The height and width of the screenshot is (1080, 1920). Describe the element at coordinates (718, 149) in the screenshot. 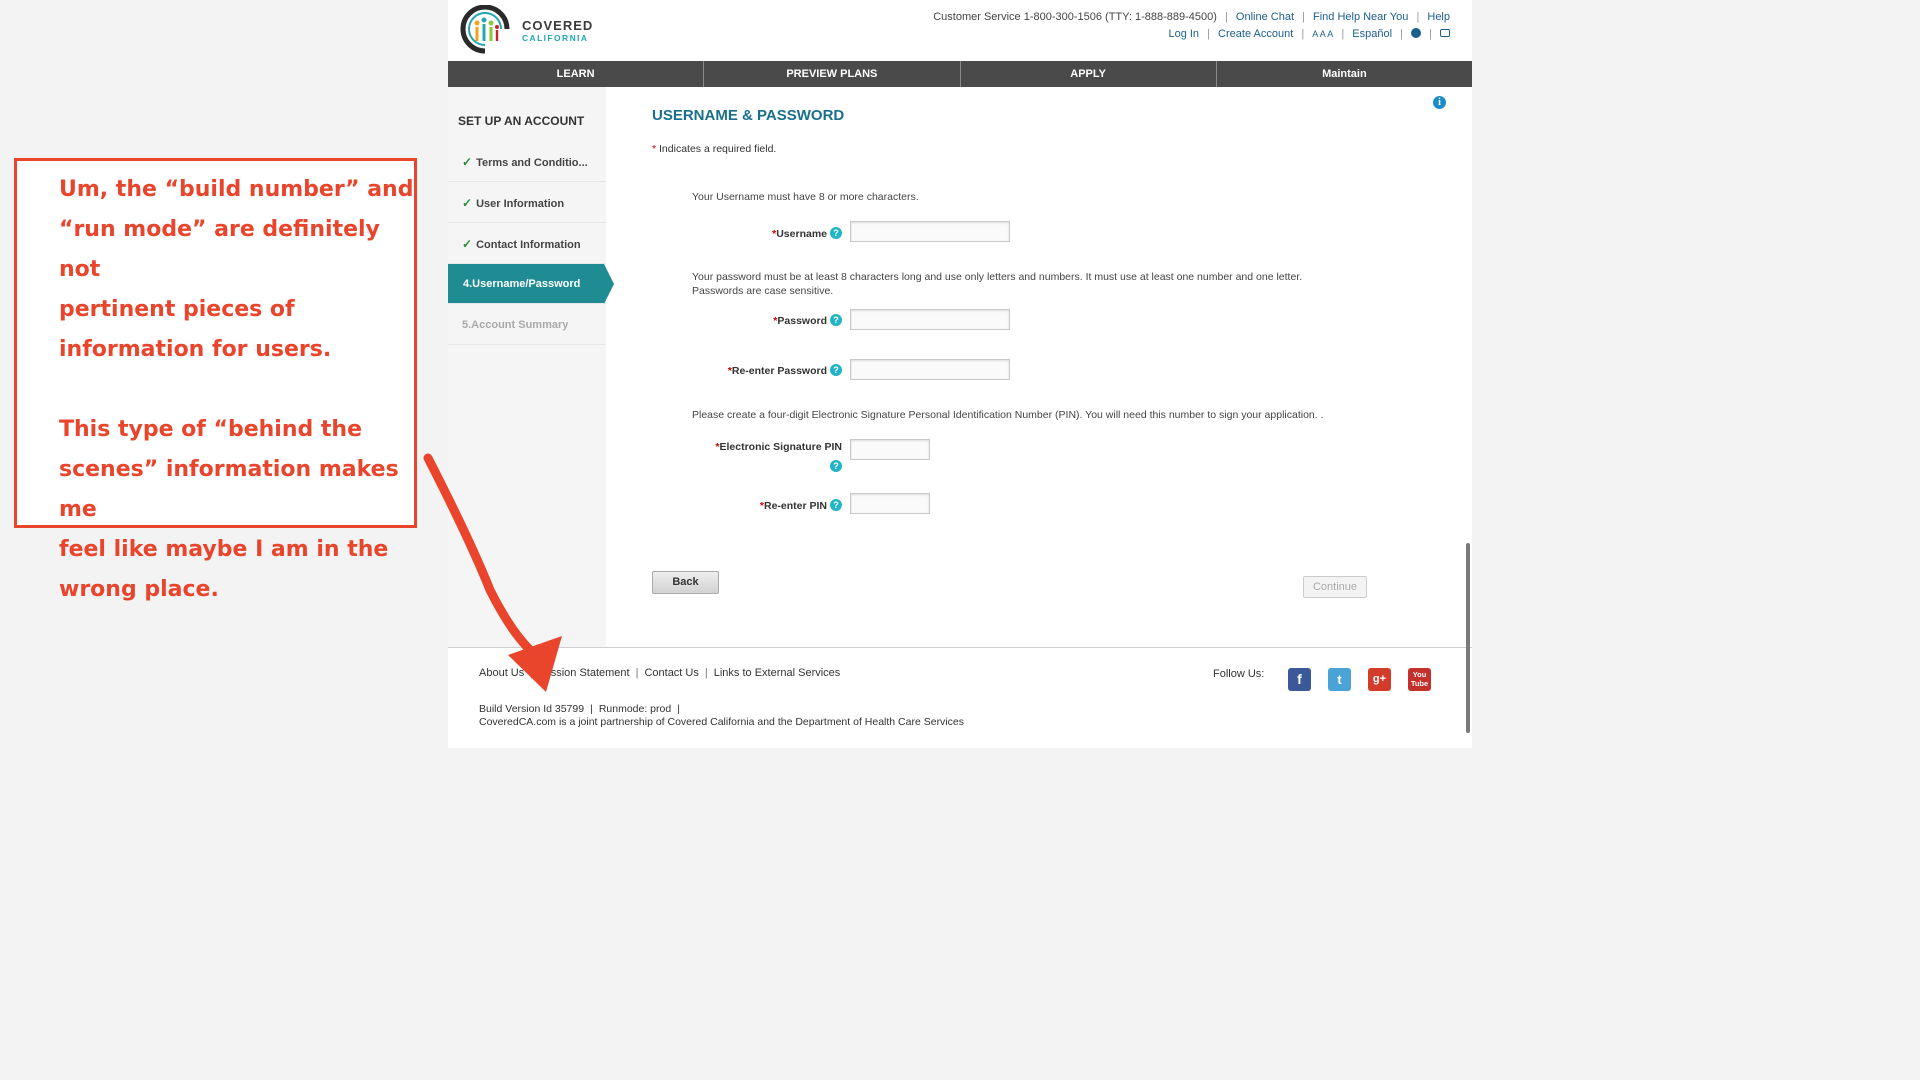

I see `required-note-text: Indicates a required field.` at that location.